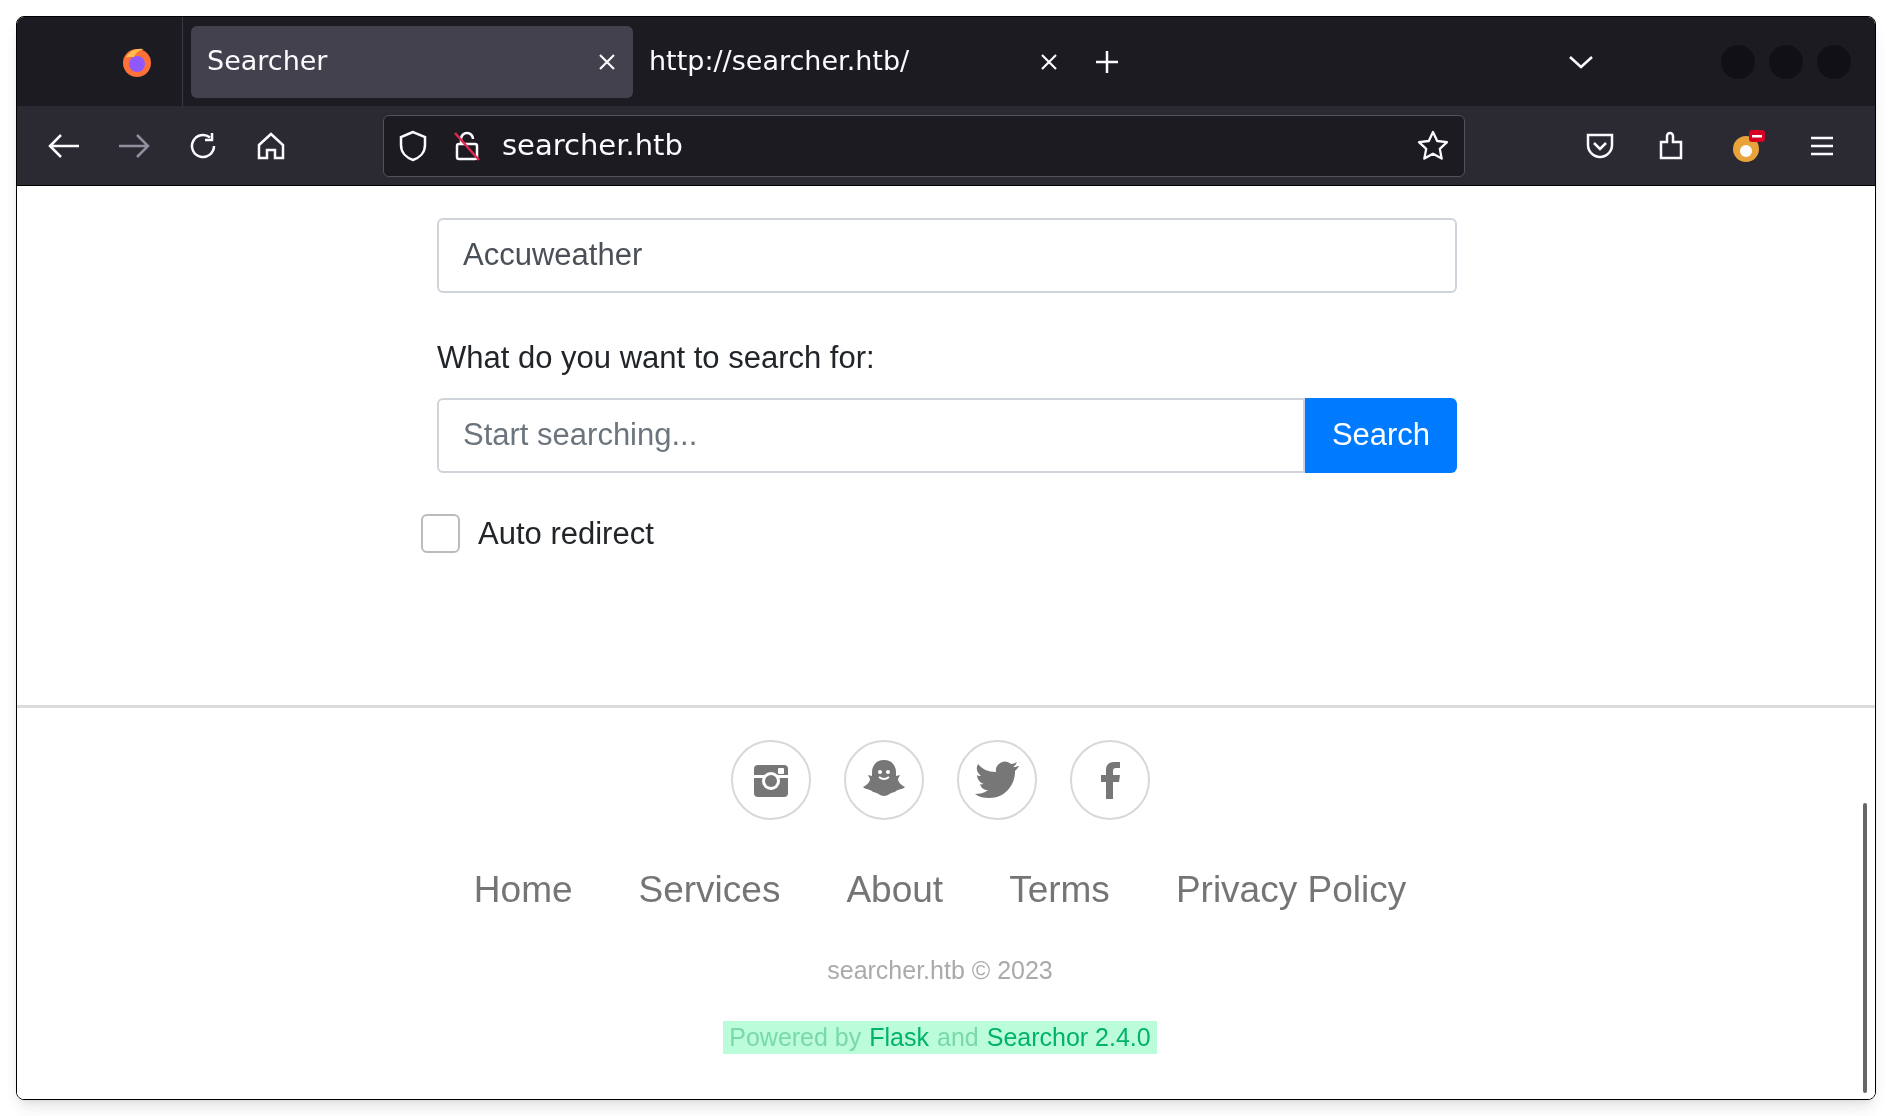 This screenshot has width=1892, height=1116. Describe the element at coordinates (709, 890) in the screenshot. I see `footer-link: Services` at that location.